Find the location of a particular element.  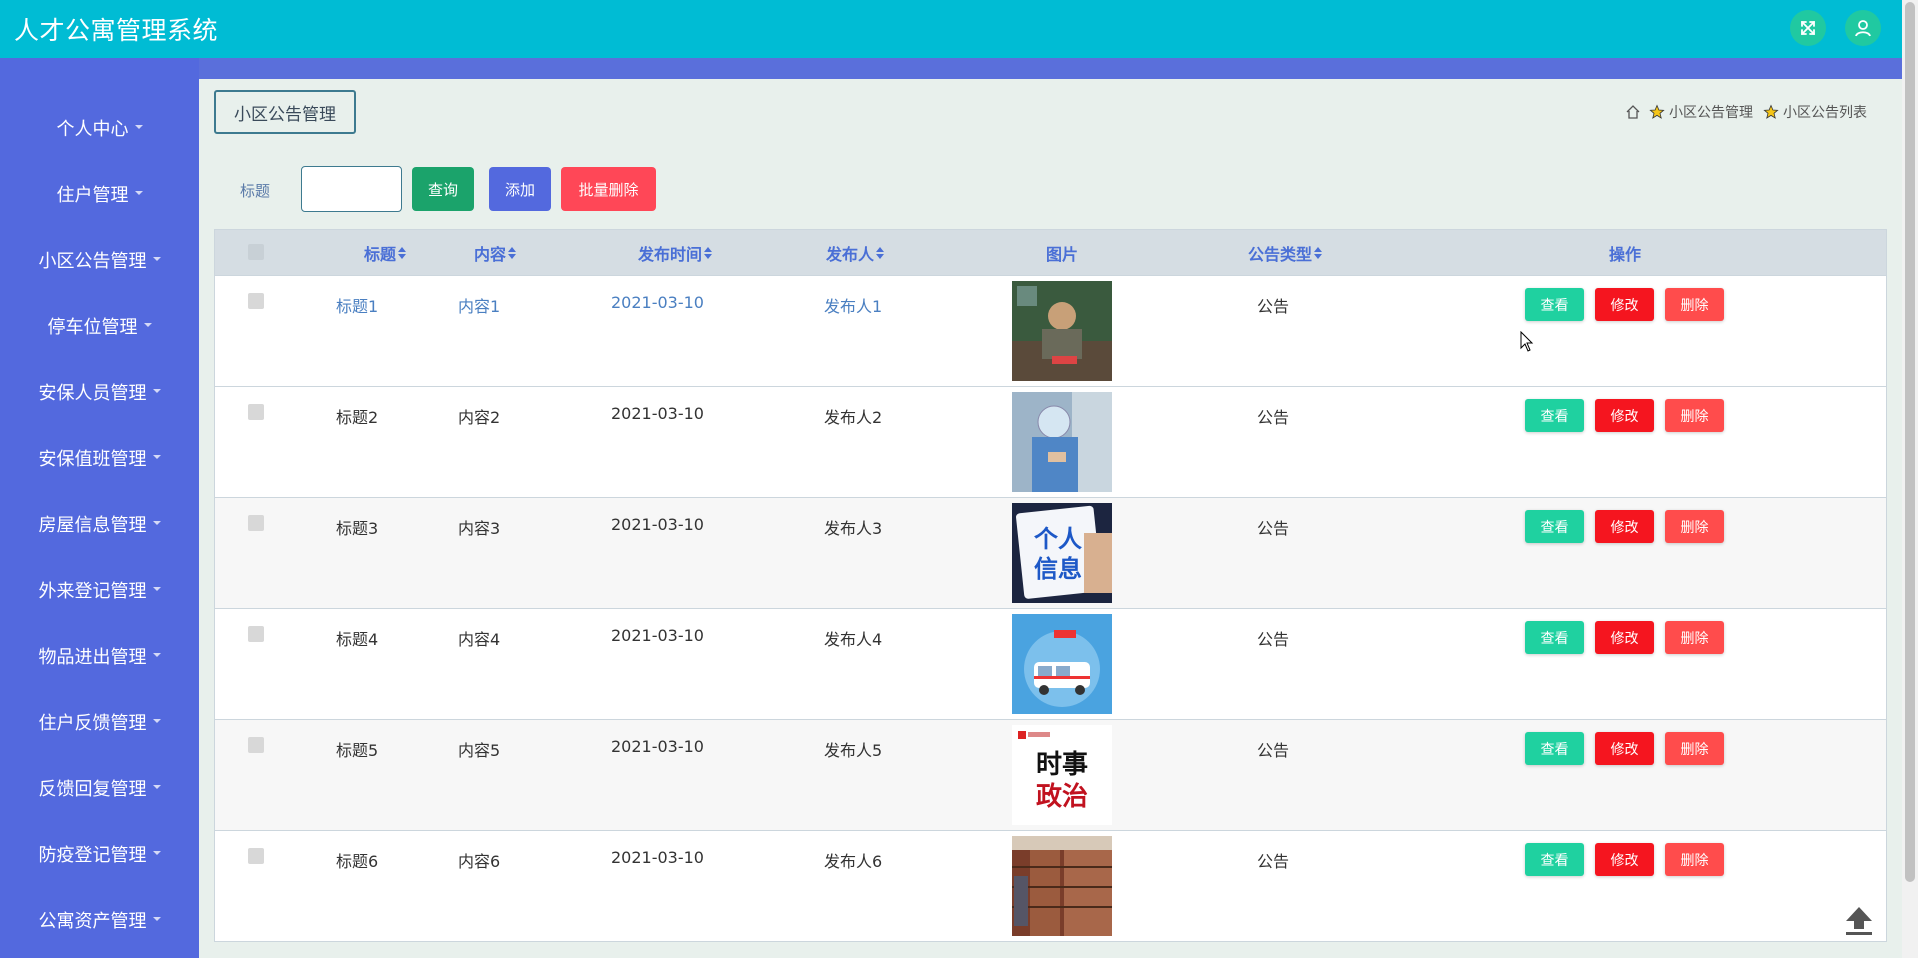

search-label: 标题 is located at coordinates (255, 191).